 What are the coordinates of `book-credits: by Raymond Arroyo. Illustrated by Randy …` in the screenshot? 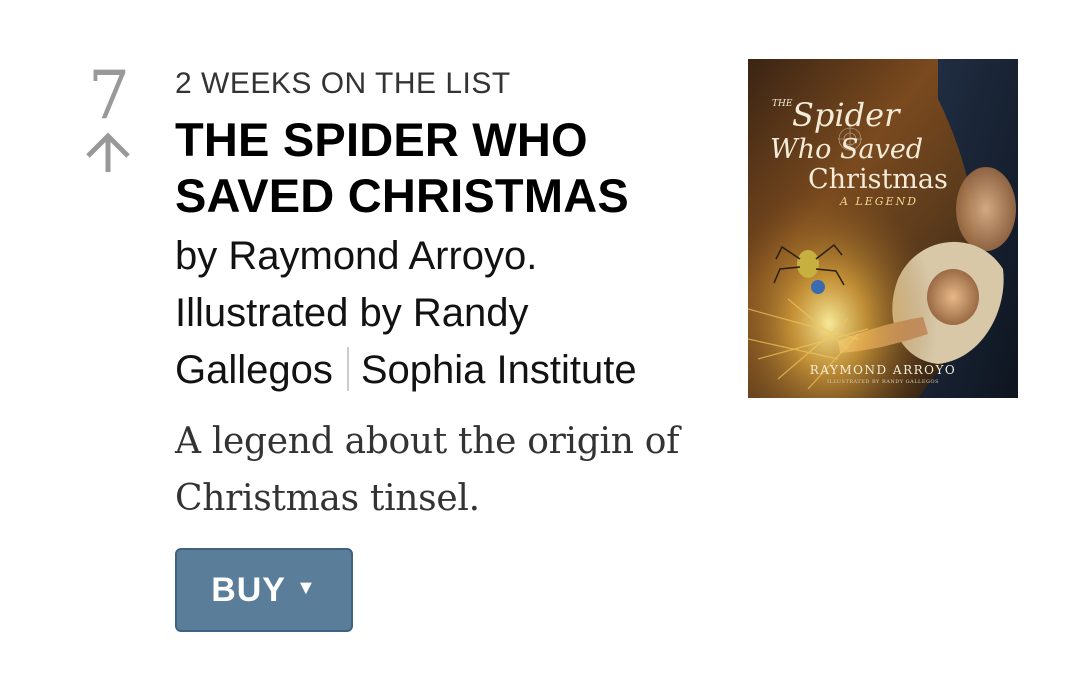 It's located at (425, 313).